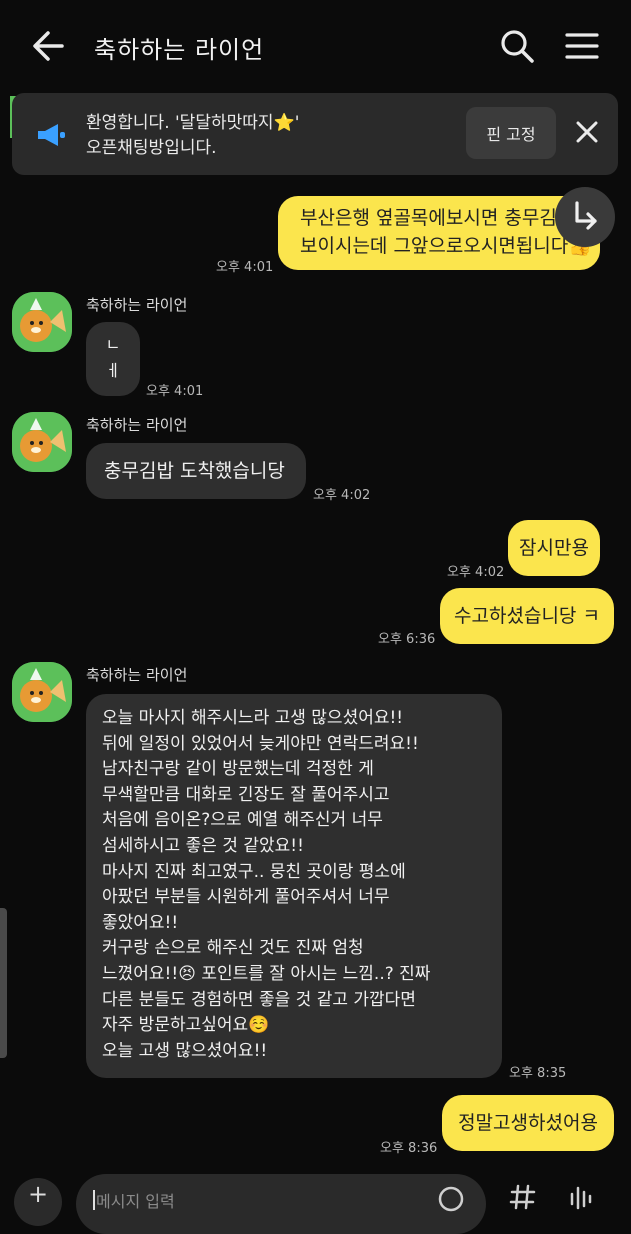  I want to click on message-line: 커구랑 손으로 해주신 것도 진짜 엄청, so click(233, 948).